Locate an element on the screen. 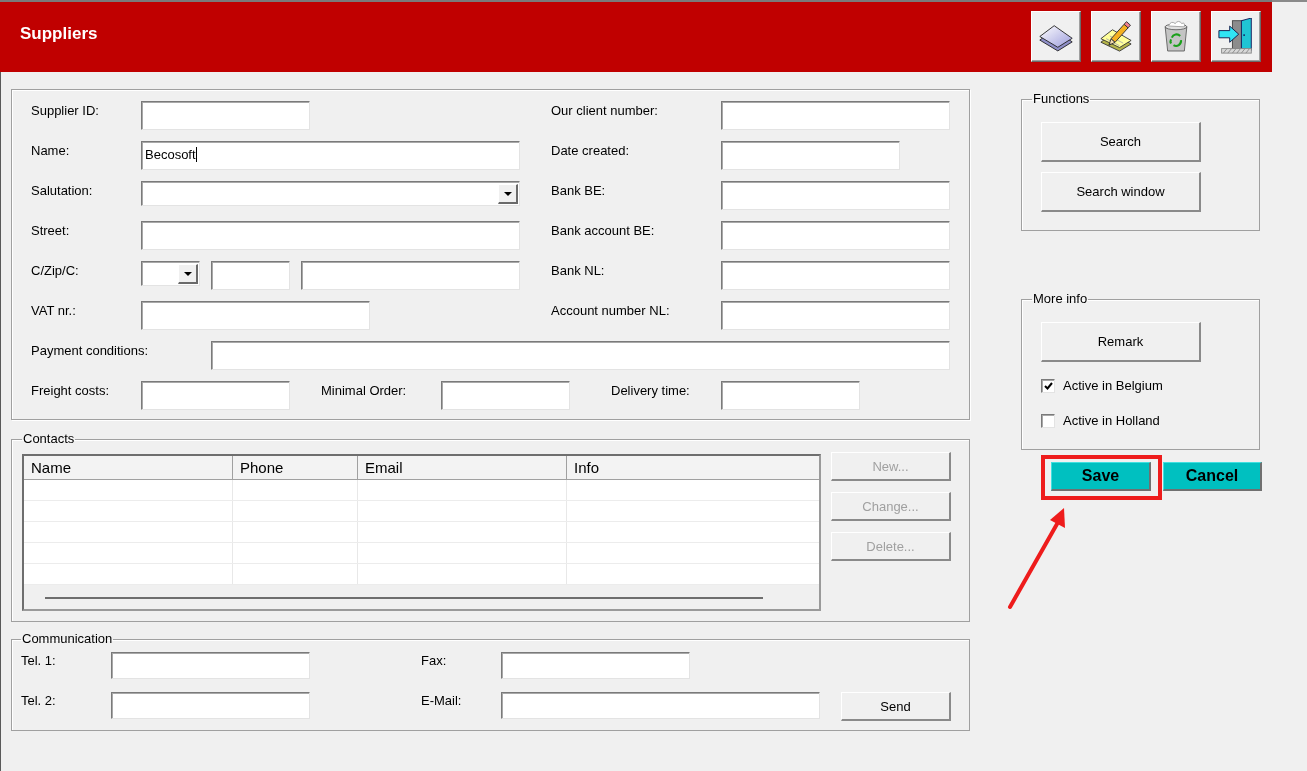  save-button: Save is located at coordinates (1101, 476).